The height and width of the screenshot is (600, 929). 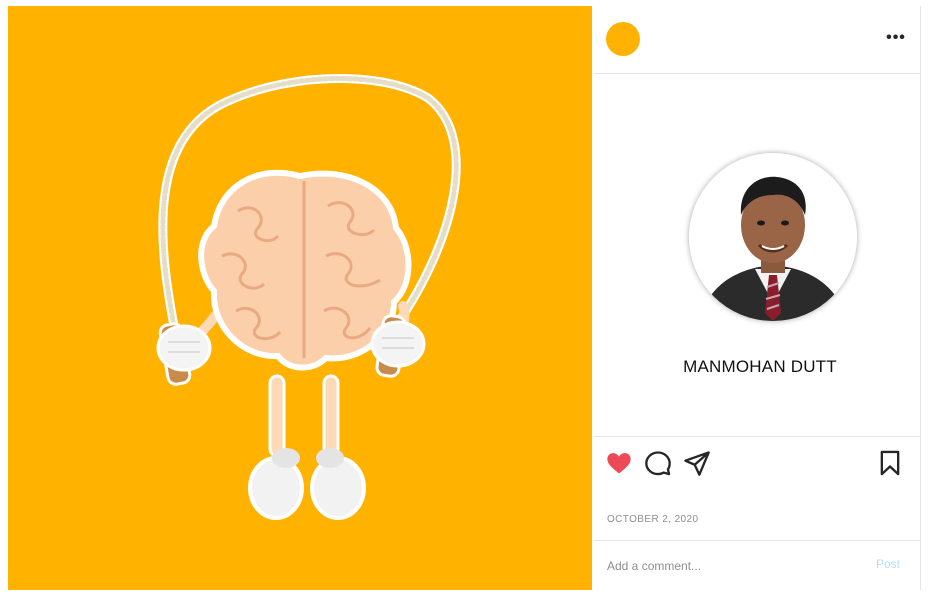 I want to click on author-photo, so click(x=773, y=237).